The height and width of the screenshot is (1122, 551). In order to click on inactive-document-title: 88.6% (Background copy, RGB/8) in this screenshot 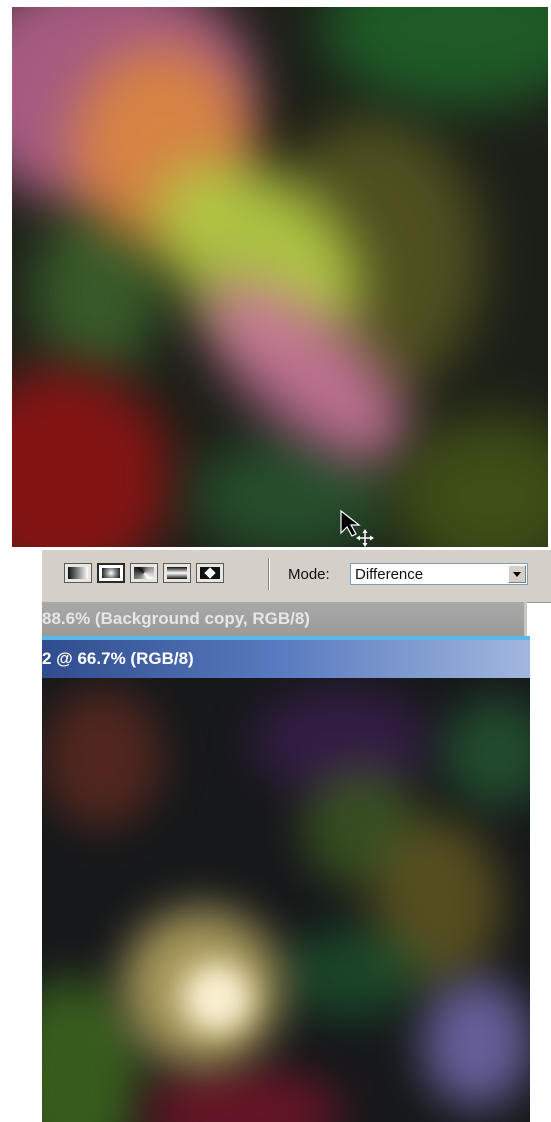, I will do `click(176, 618)`.